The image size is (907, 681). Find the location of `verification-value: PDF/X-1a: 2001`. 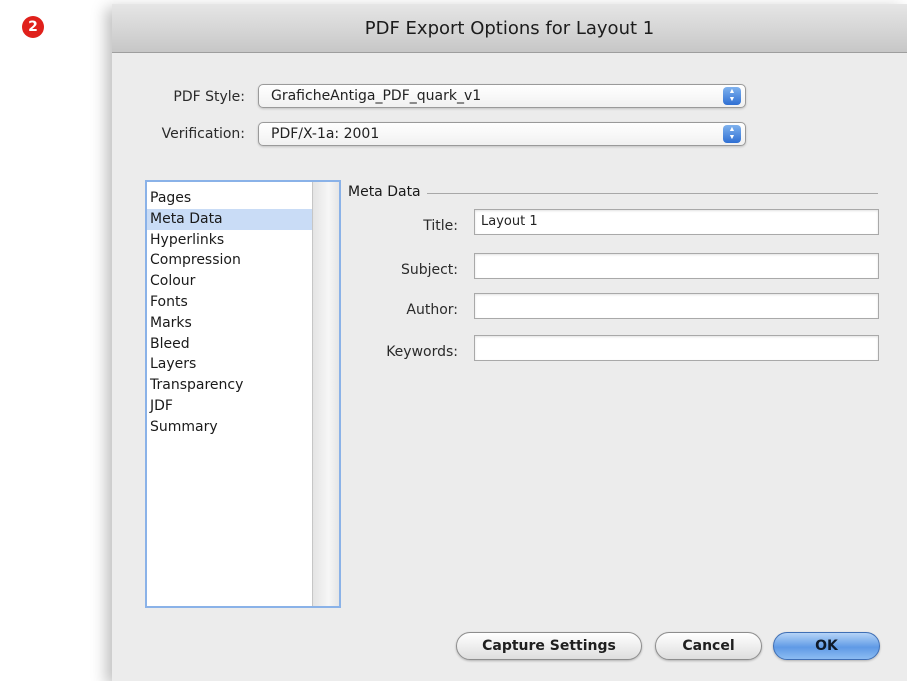

verification-value: PDF/X-1a: 2001 is located at coordinates (325, 134).